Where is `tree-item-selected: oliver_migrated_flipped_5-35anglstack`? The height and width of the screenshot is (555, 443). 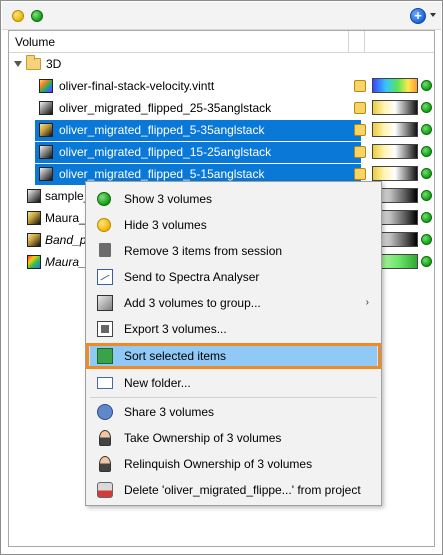
tree-item-selected: oliver_migrated_flipped_5-35anglstack is located at coordinates (221, 130).